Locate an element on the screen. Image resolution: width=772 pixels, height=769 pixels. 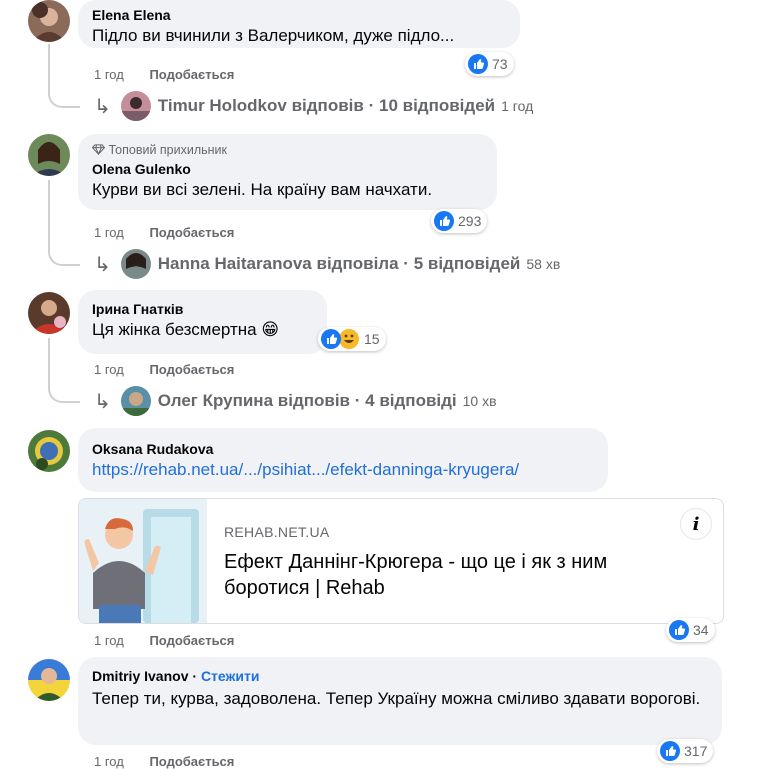
replies-author: Timur Holodkov is located at coordinates (222, 105).